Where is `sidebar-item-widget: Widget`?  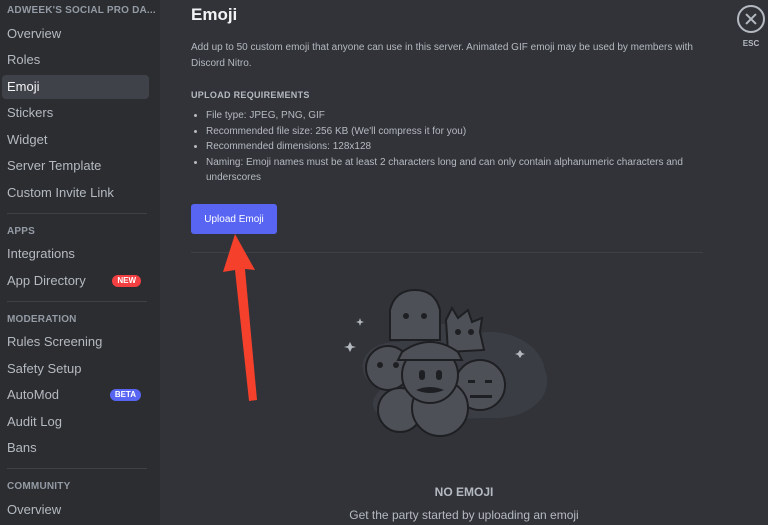
sidebar-item-widget: Widget is located at coordinates (75, 140).